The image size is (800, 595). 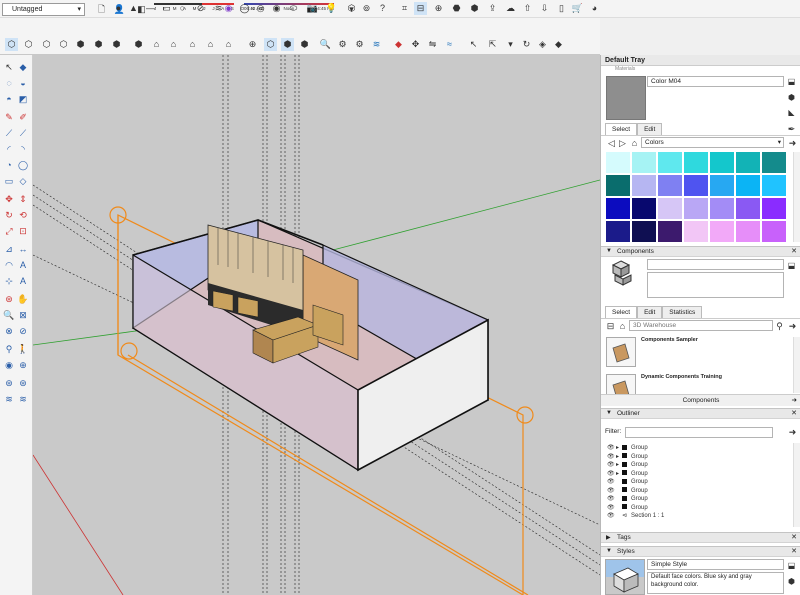 What do you see at coordinates (23, 331) in the screenshot?
I see `previous-icon: ⊘` at bounding box center [23, 331].